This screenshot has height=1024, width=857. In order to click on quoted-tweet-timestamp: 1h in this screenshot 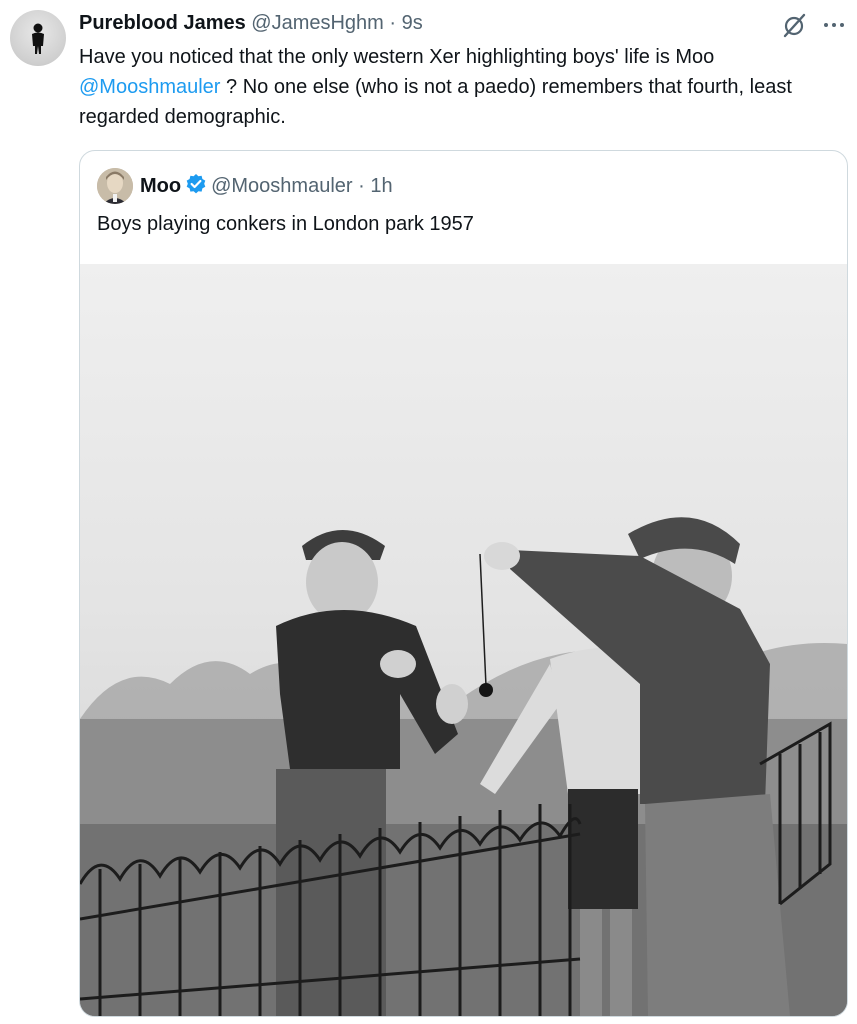, I will do `click(381, 186)`.